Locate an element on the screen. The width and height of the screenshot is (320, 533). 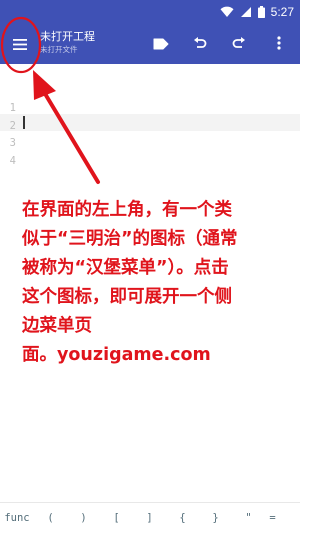
line-number: 3 is located at coordinates (12, 143).